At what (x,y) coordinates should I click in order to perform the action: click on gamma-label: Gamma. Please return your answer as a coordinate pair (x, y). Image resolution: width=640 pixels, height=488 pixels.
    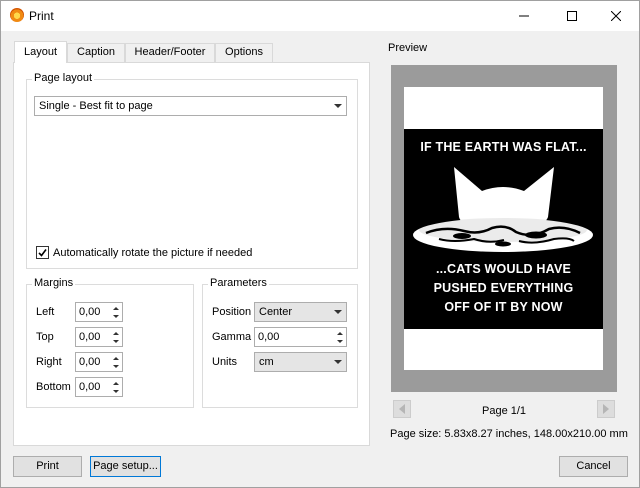
    Looking at the image, I should click on (232, 337).